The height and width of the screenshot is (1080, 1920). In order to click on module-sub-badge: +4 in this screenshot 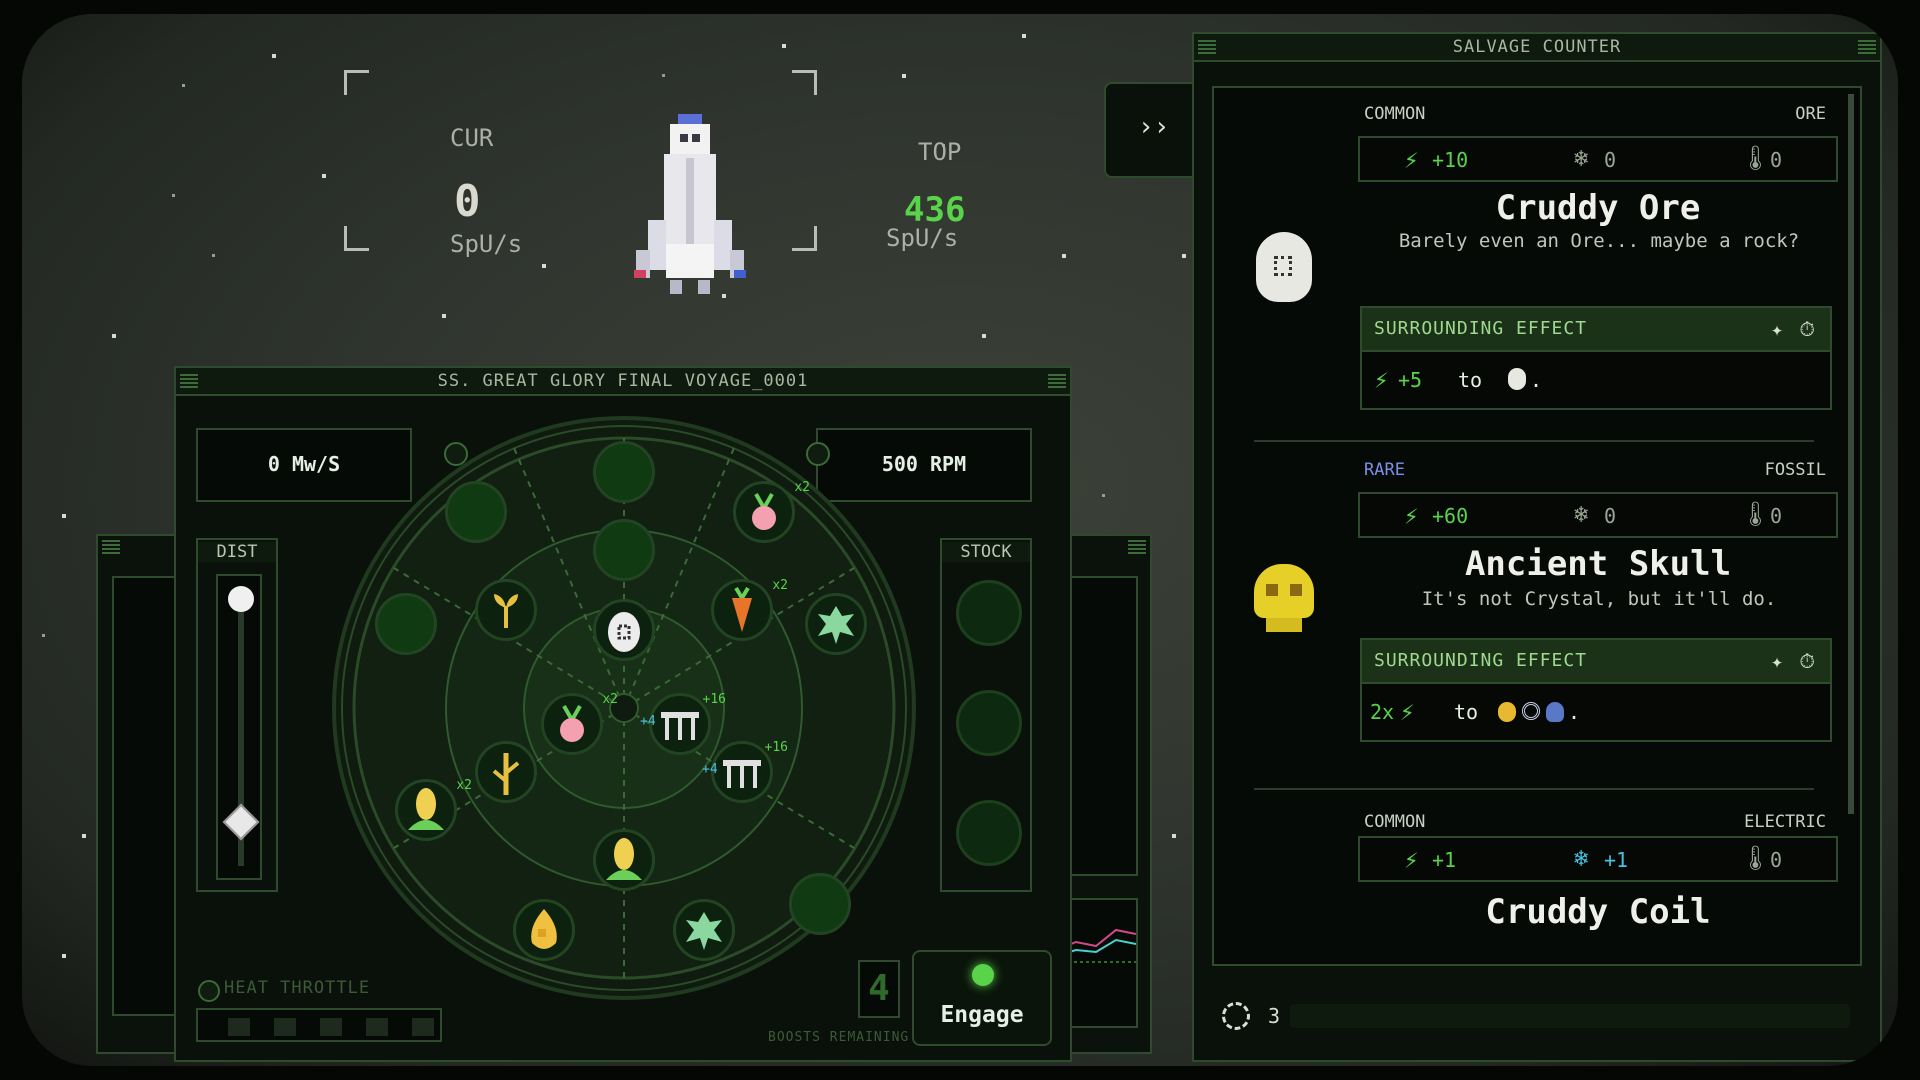, I will do `click(648, 721)`.